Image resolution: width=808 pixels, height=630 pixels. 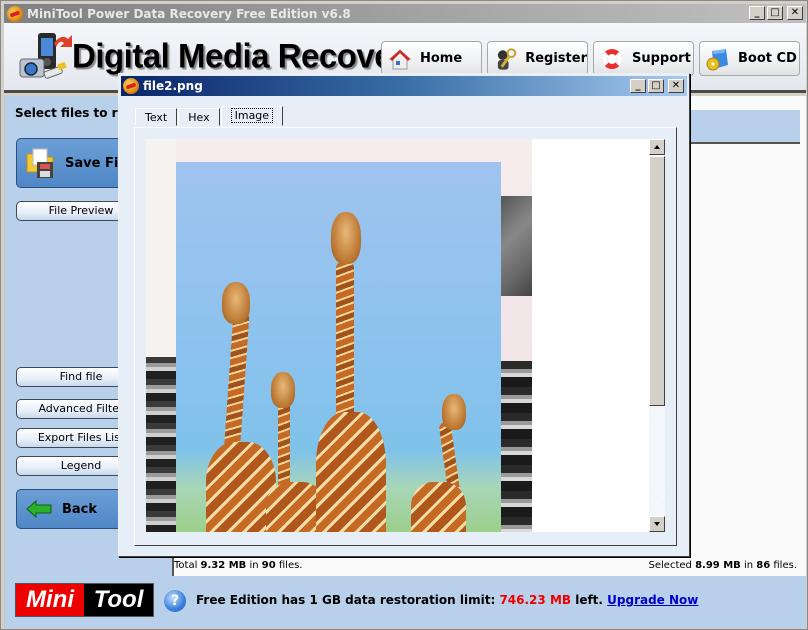 I want to click on upgrade-now-link: Upgrade Now, so click(x=652, y=600).